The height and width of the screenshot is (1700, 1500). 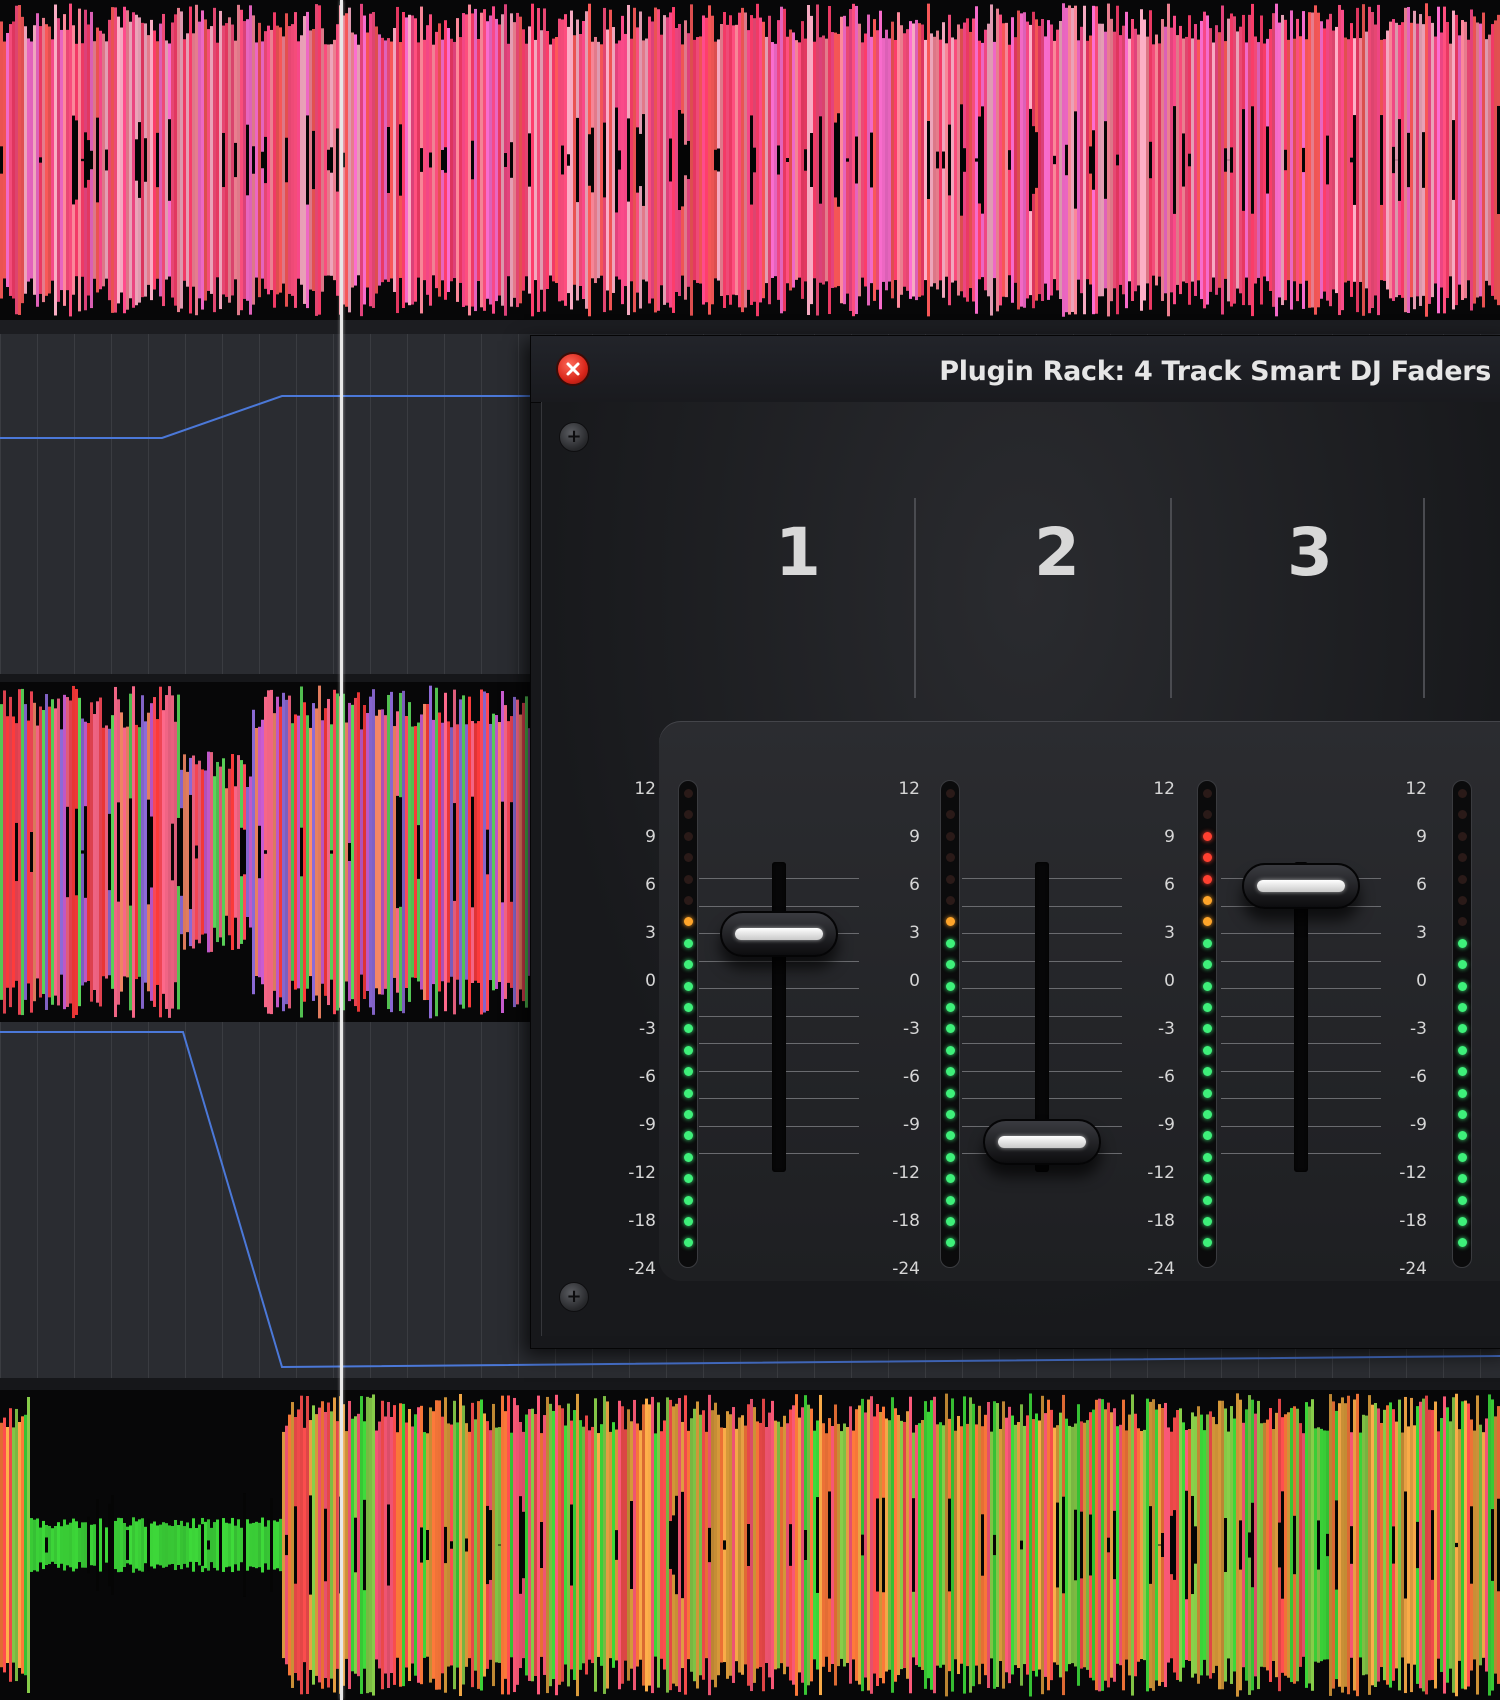 What do you see at coordinates (1015, 369) in the screenshot?
I see `plugin-rack-titlebar: Plugin Rack: 4 Track Smart DJ Faders` at bounding box center [1015, 369].